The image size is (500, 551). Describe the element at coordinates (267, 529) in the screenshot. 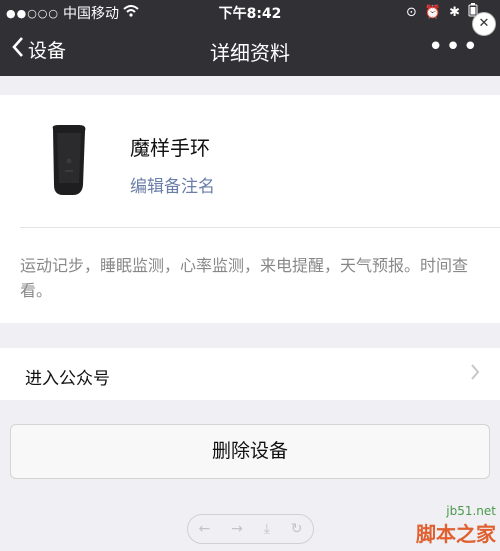

I see `download-icon: ⤓` at that location.